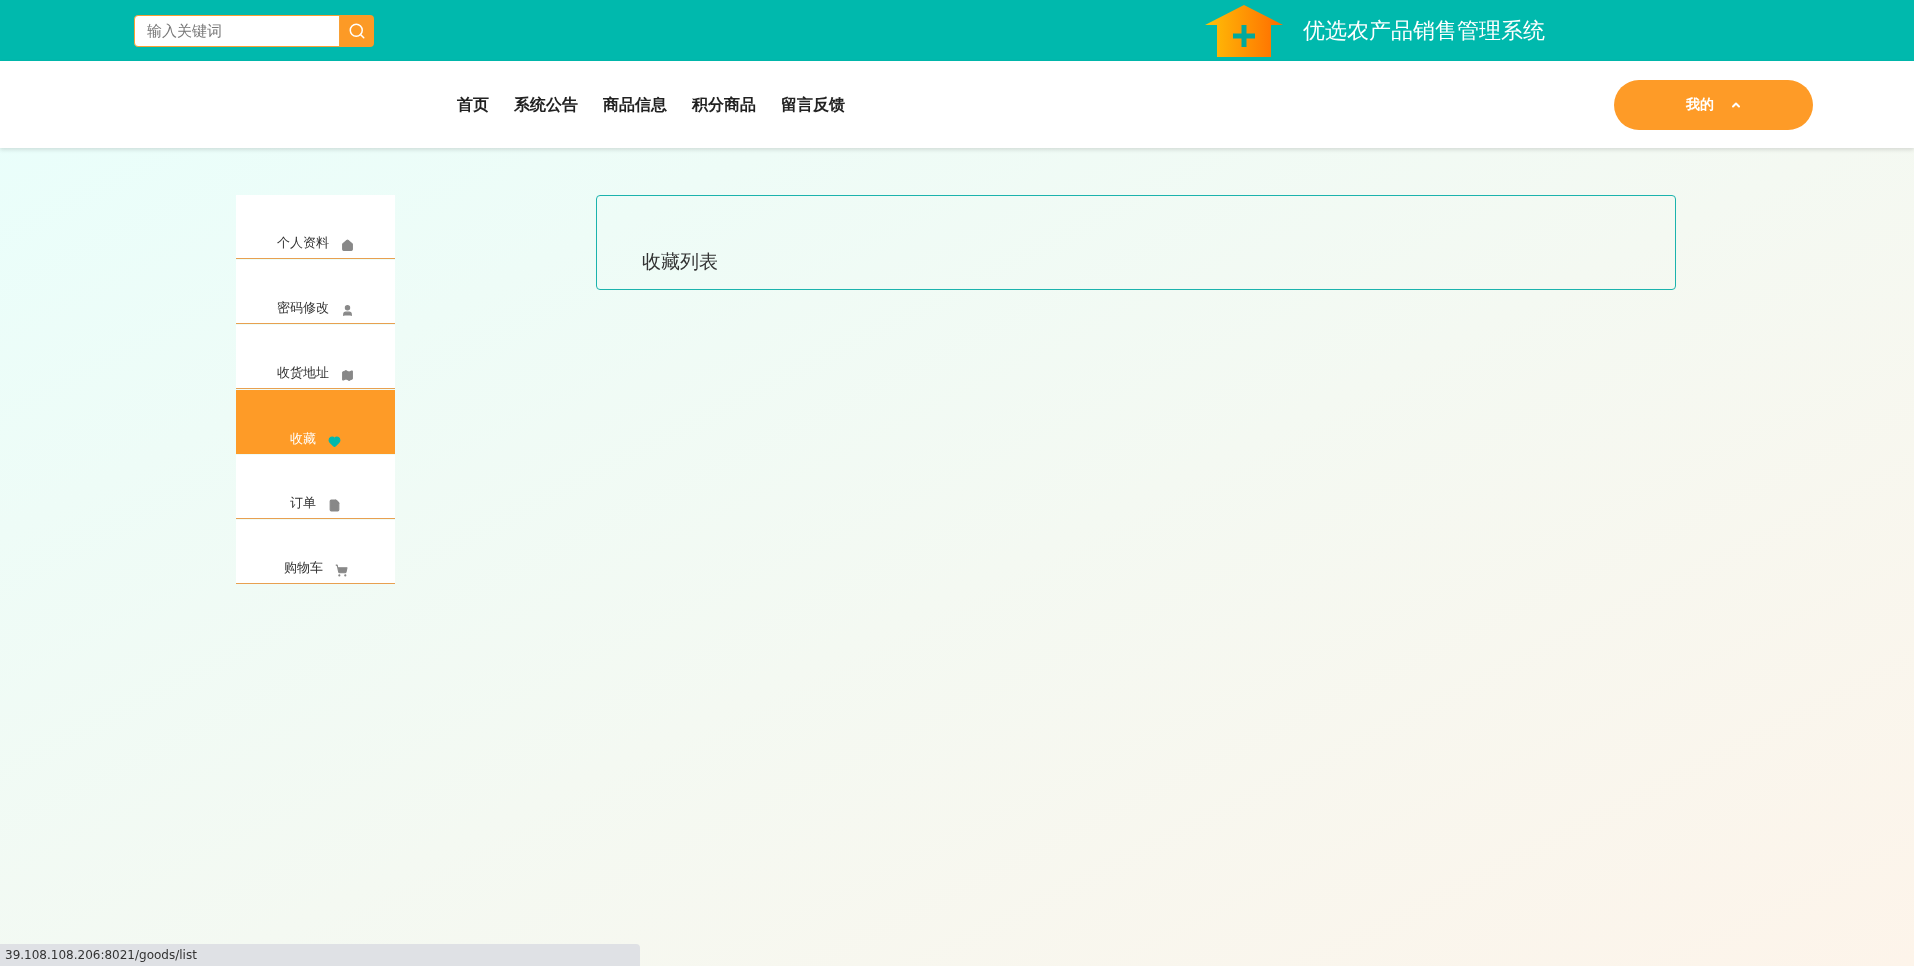 Image resolution: width=1914 pixels, height=966 pixels. I want to click on house-plus-logo-icon, so click(1244, 30).